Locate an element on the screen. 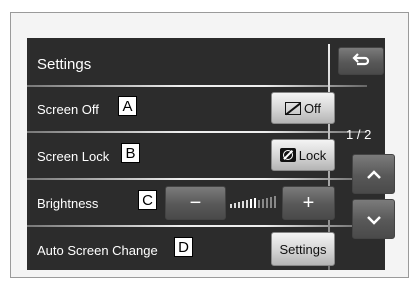 The width and height of the screenshot is (419, 291). callout-tag: A is located at coordinates (127, 106).